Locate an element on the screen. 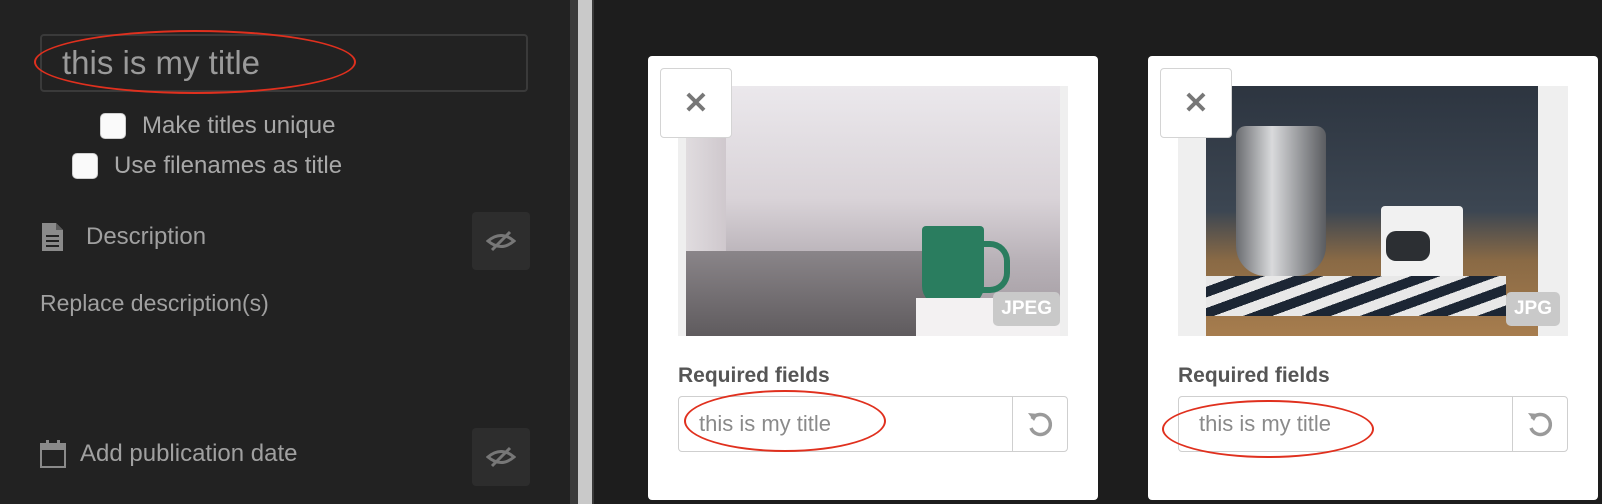  thumbnail-frame: JPEG is located at coordinates (873, 211).